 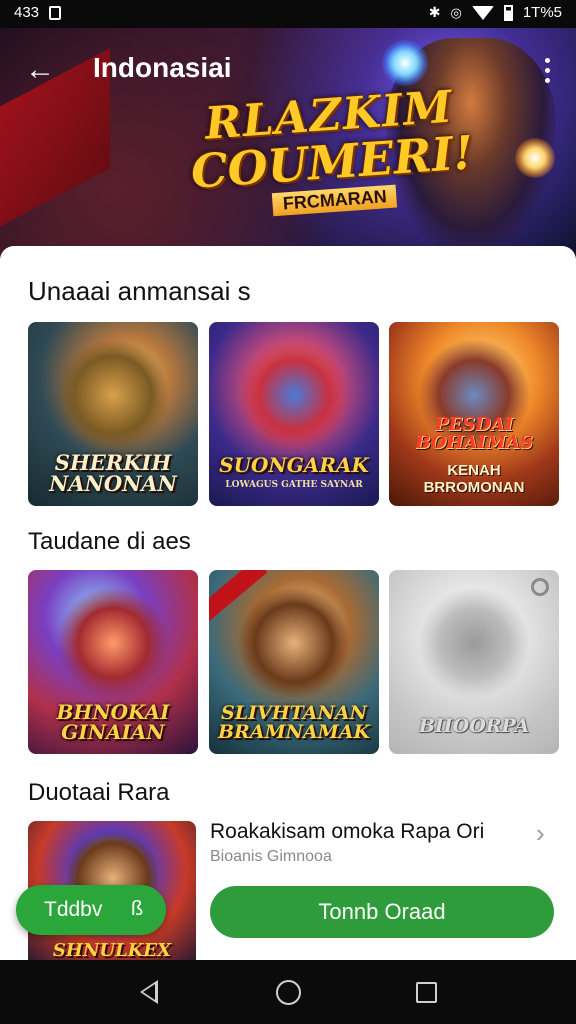 I want to click on nav-recents-icon, so click(x=426, y=992).